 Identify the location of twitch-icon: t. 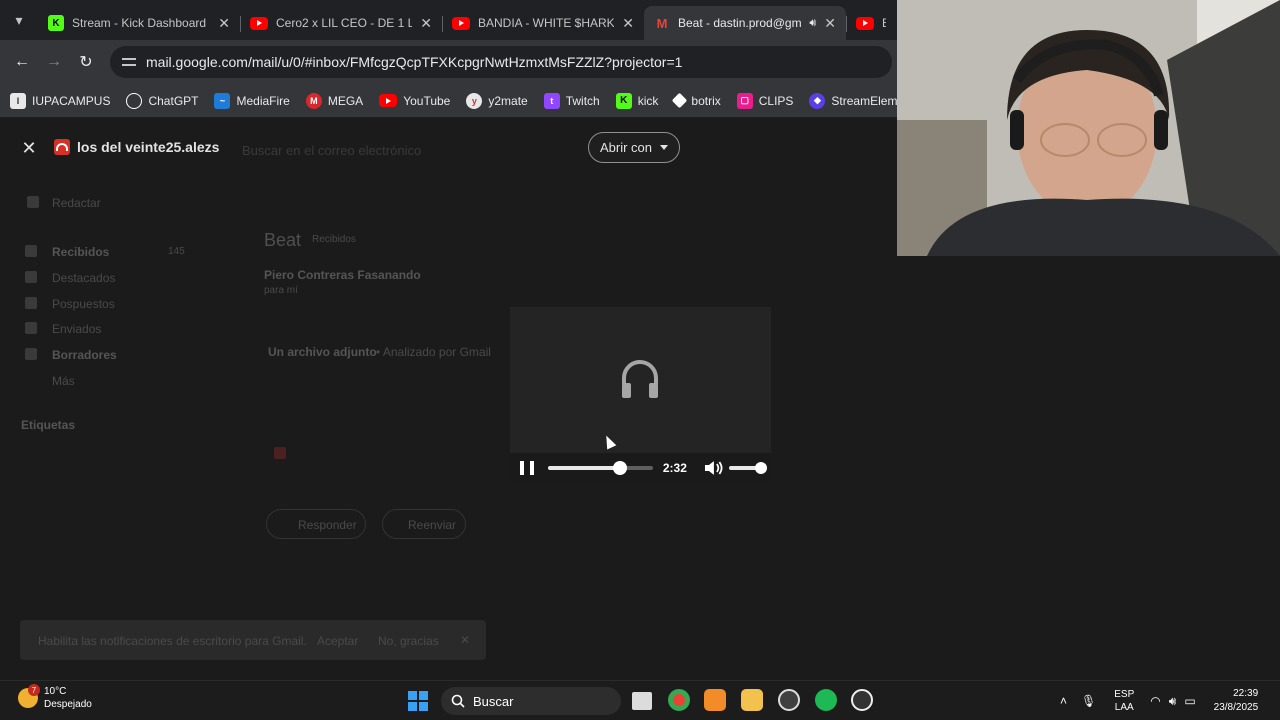
(551, 100).